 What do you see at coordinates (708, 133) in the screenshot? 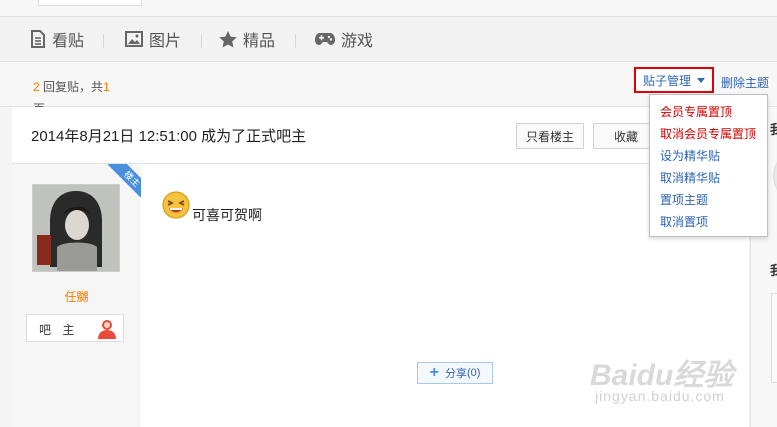
I see `menu-item-cancel-member-pin: 取消会员专属置顶` at bounding box center [708, 133].